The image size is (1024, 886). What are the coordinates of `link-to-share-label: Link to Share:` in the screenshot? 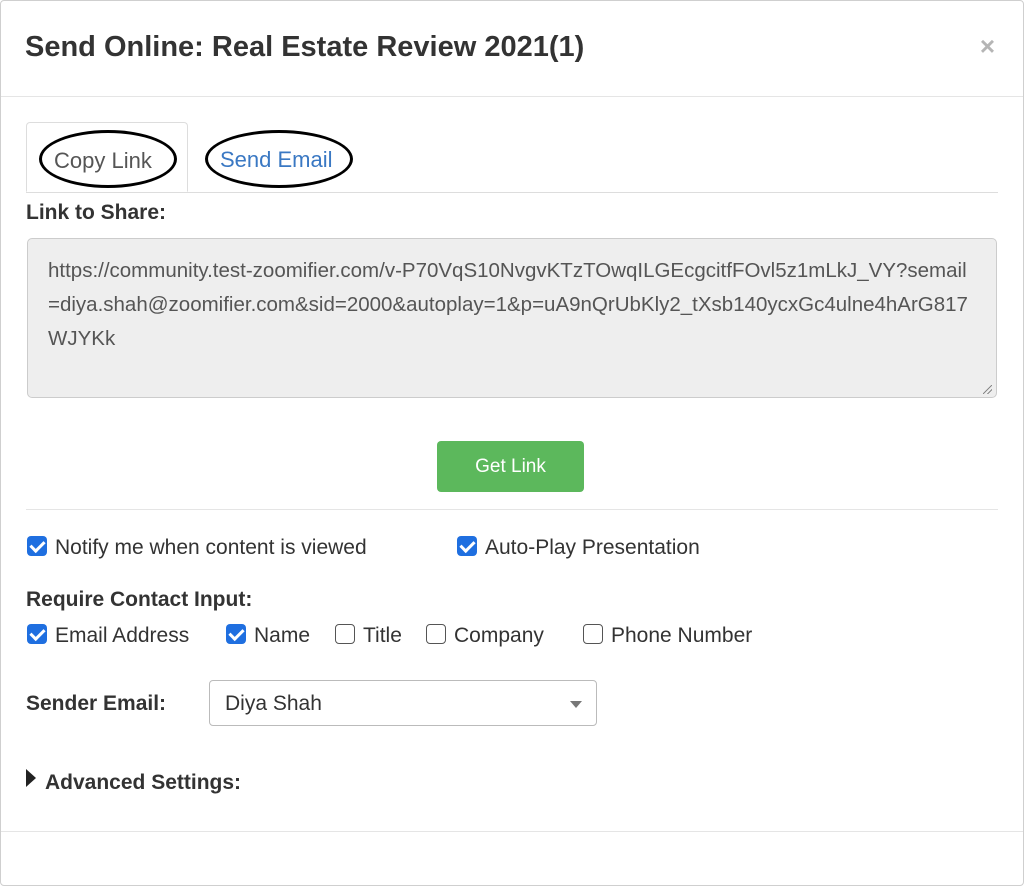 It's located at (96, 212).